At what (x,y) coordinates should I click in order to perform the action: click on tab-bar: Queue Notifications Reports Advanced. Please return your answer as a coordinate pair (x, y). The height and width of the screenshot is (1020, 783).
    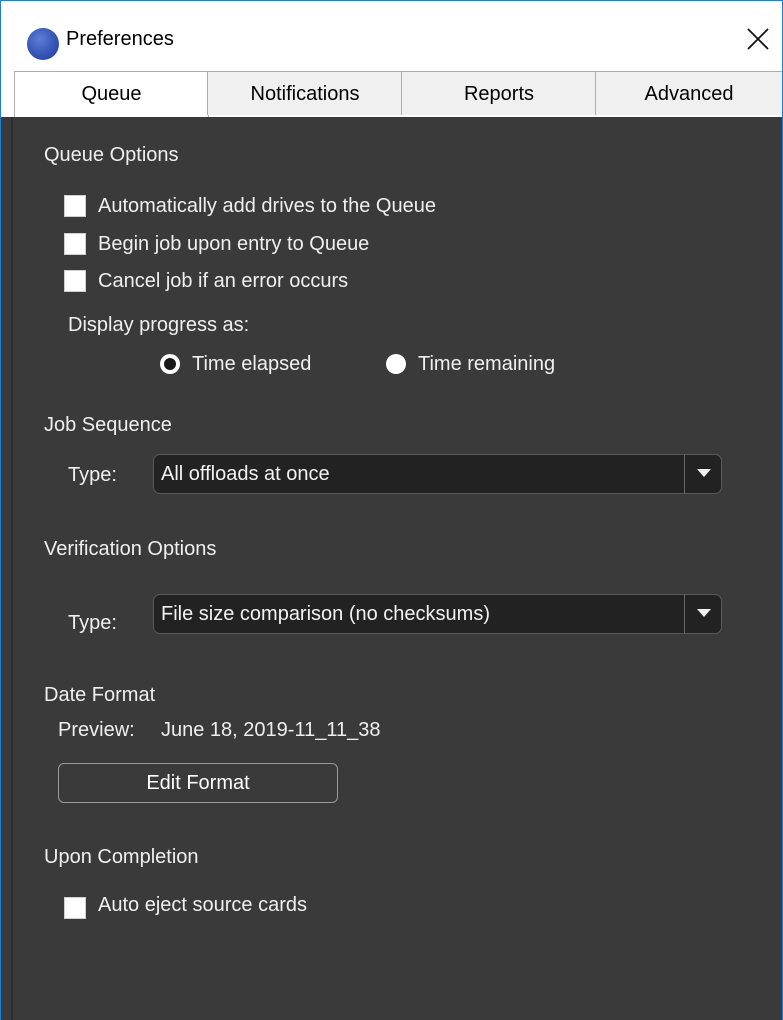
    Looking at the image, I should click on (391, 94).